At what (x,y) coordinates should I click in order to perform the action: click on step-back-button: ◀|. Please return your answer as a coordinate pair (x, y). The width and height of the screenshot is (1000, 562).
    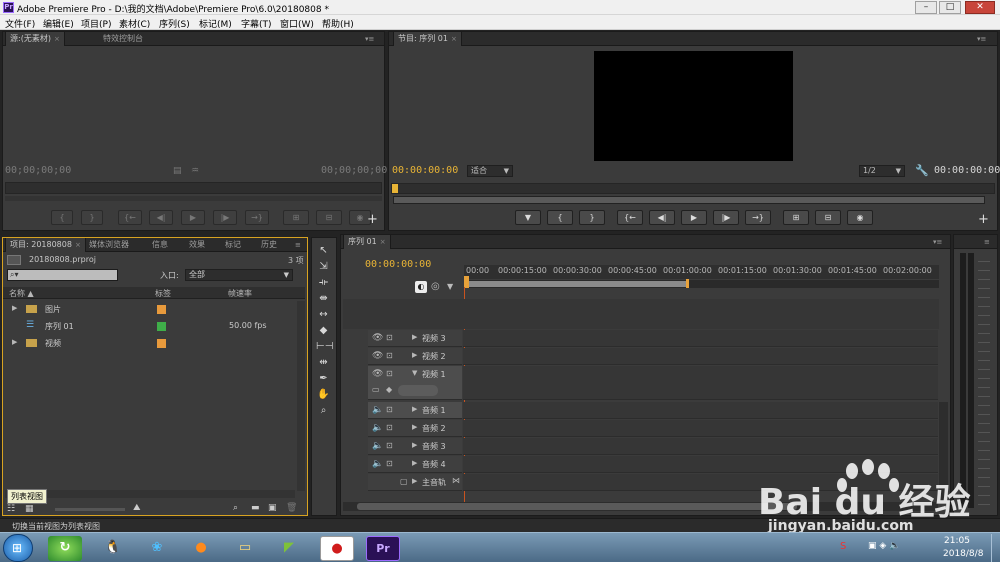
    Looking at the image, I should click on (161, 217).